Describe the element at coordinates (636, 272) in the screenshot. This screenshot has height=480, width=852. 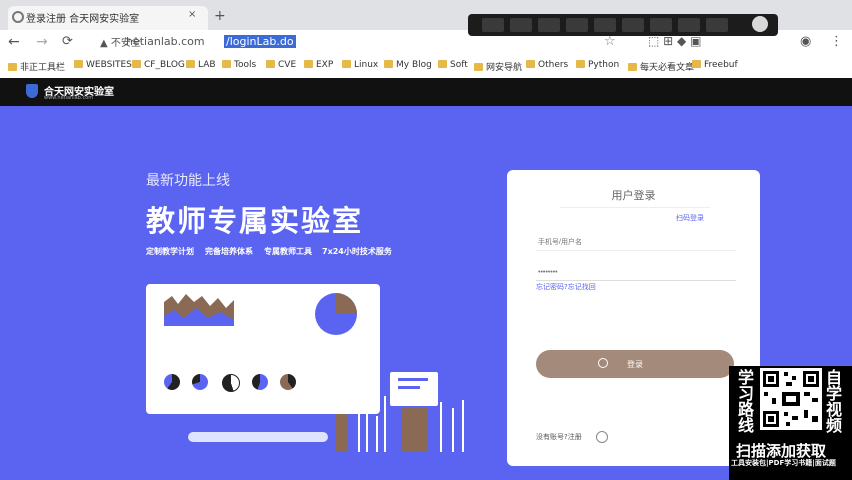
I see `password-input` at that location.